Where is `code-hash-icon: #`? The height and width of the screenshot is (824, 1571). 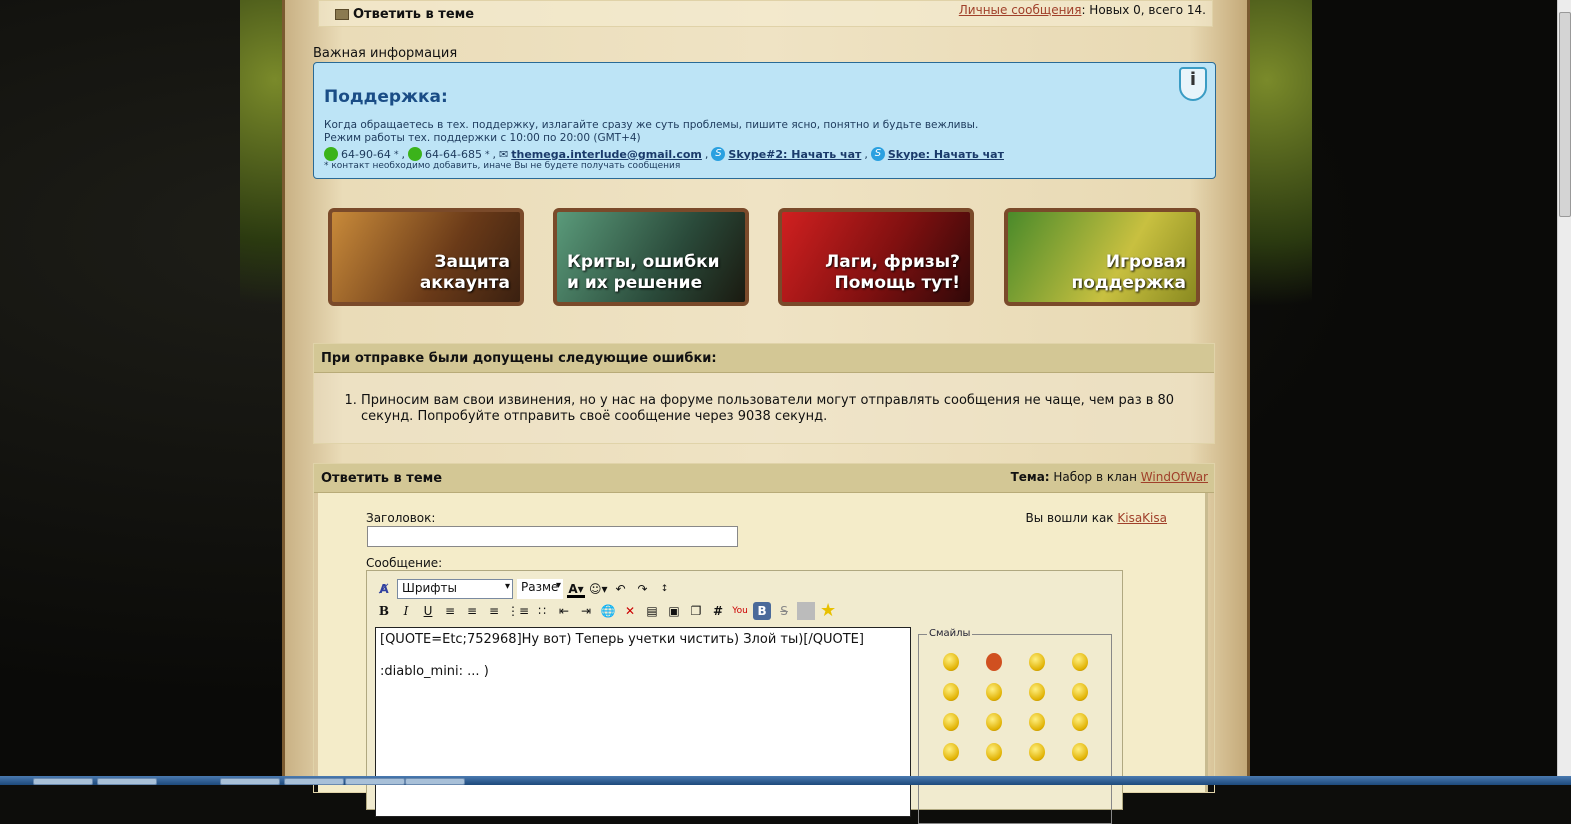 code-hash-icon: # is located at coordinates (718, 611).